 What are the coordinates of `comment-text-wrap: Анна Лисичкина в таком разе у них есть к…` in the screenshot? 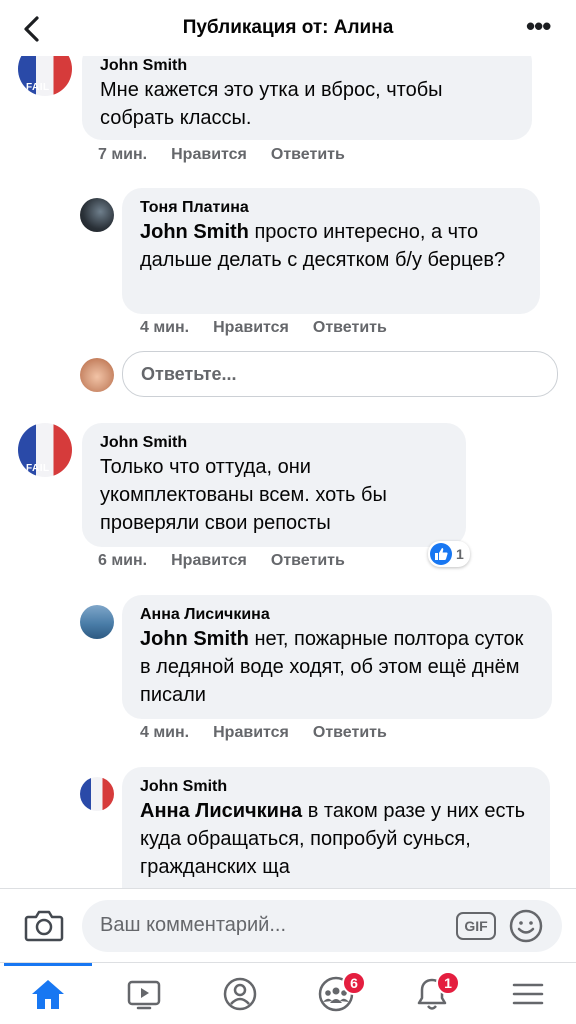 It's located at (336, 839).